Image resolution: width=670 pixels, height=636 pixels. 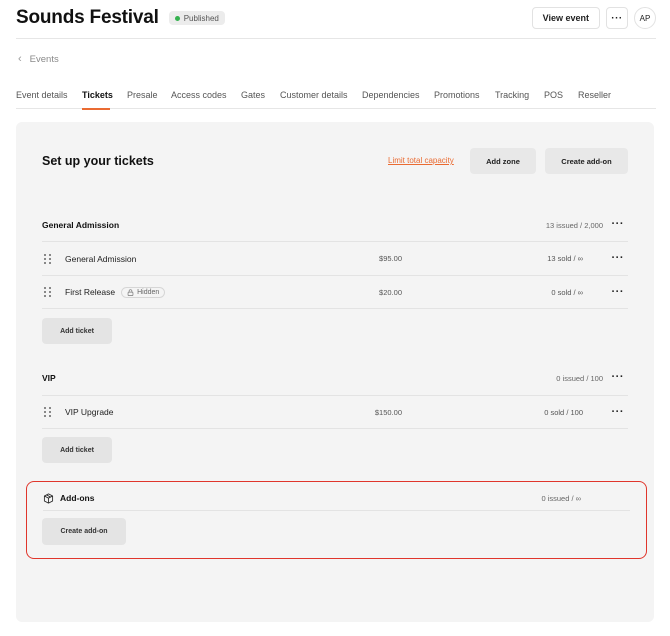 What do you see at coordinates (567, 292) in the screenshot?
I see `ticket-sold-count: 0 sold / ∞` at bounding box center [567, 292].